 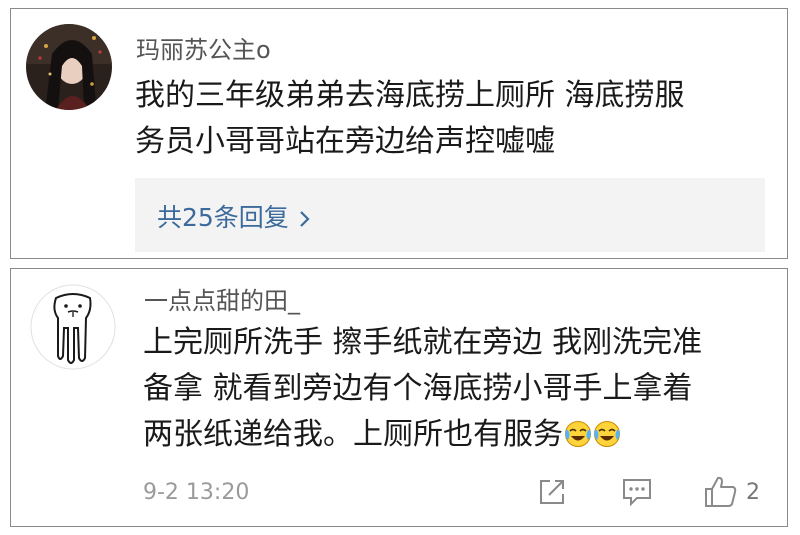 What do you see at coordinates (637, 494) in the screenshot?
I see `comment-icon` at bounding box center [637, 494].